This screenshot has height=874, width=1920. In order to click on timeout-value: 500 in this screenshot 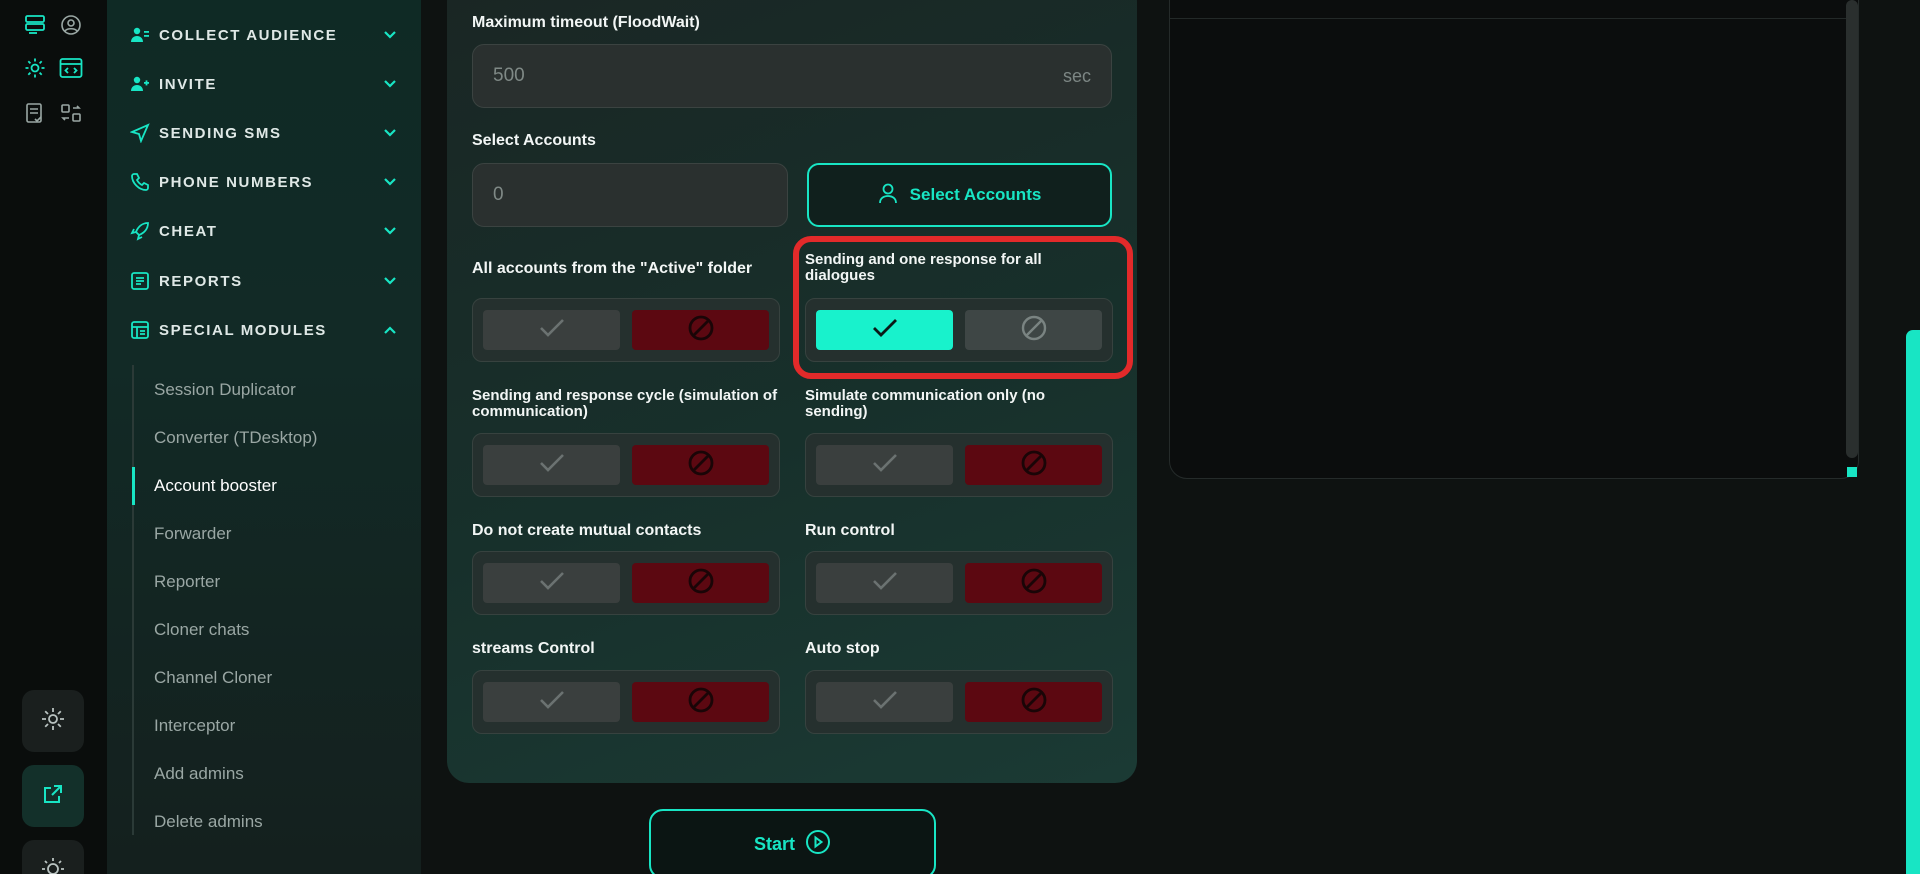, I will do `click(509, 75)`.